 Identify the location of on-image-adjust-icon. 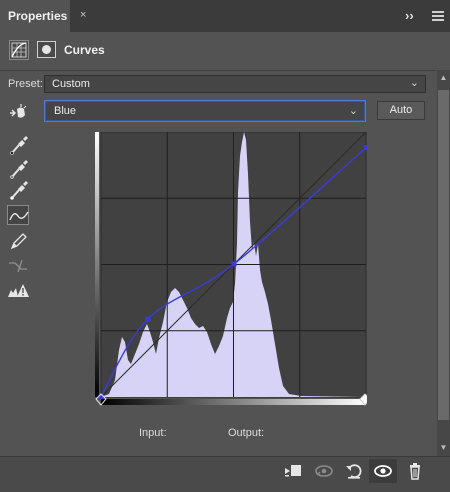
(18, 113).